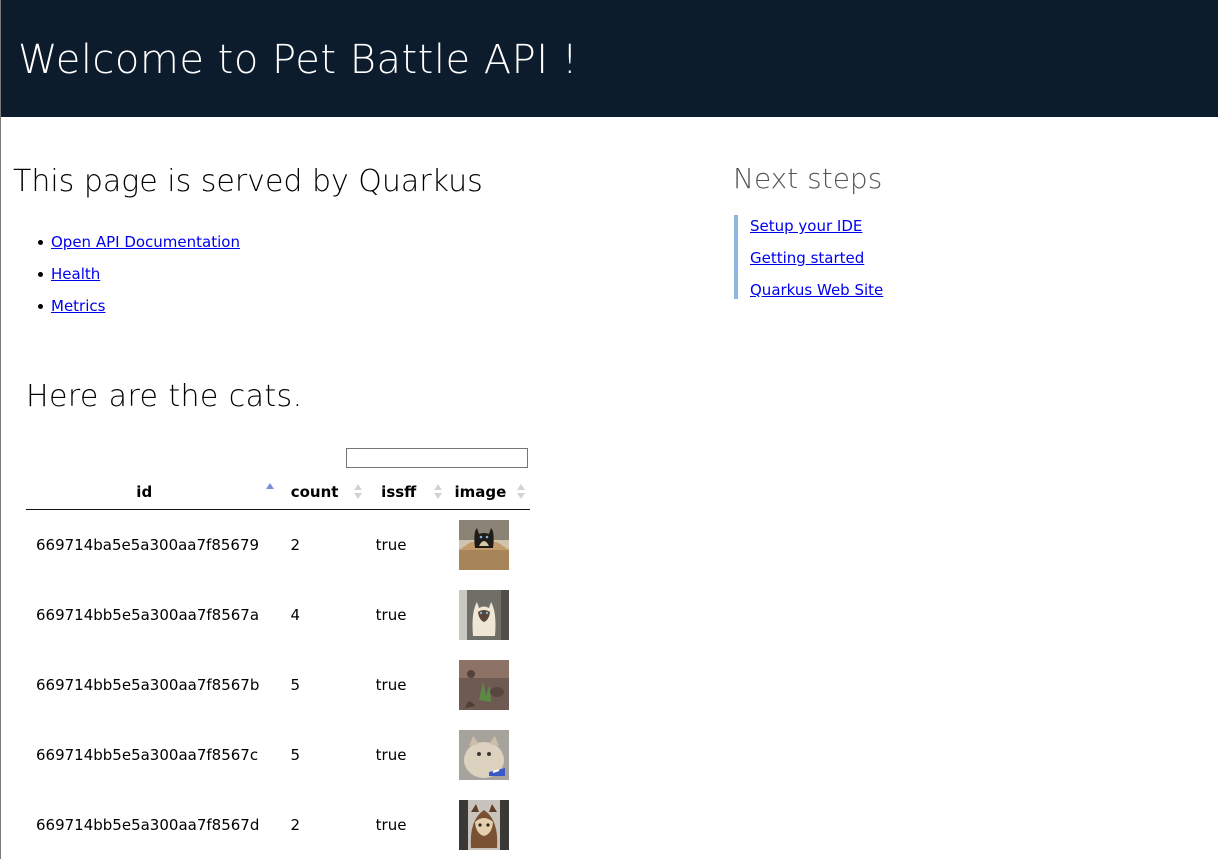 The width and height of the screenshot is (1218, 859). I want to click on cell-id: 669714ba5e5a300aa7f85679, so click(148, 545).